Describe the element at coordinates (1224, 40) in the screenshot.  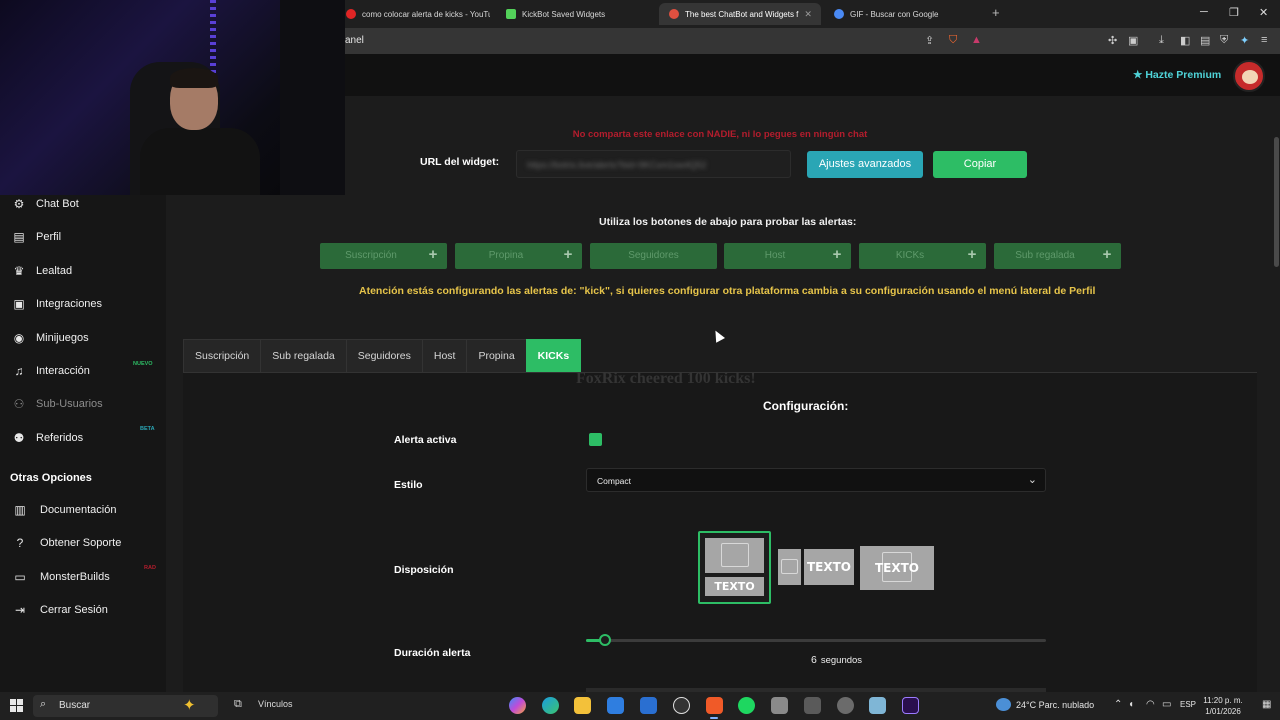
I see `vpn-icon: ⛨` at that location.